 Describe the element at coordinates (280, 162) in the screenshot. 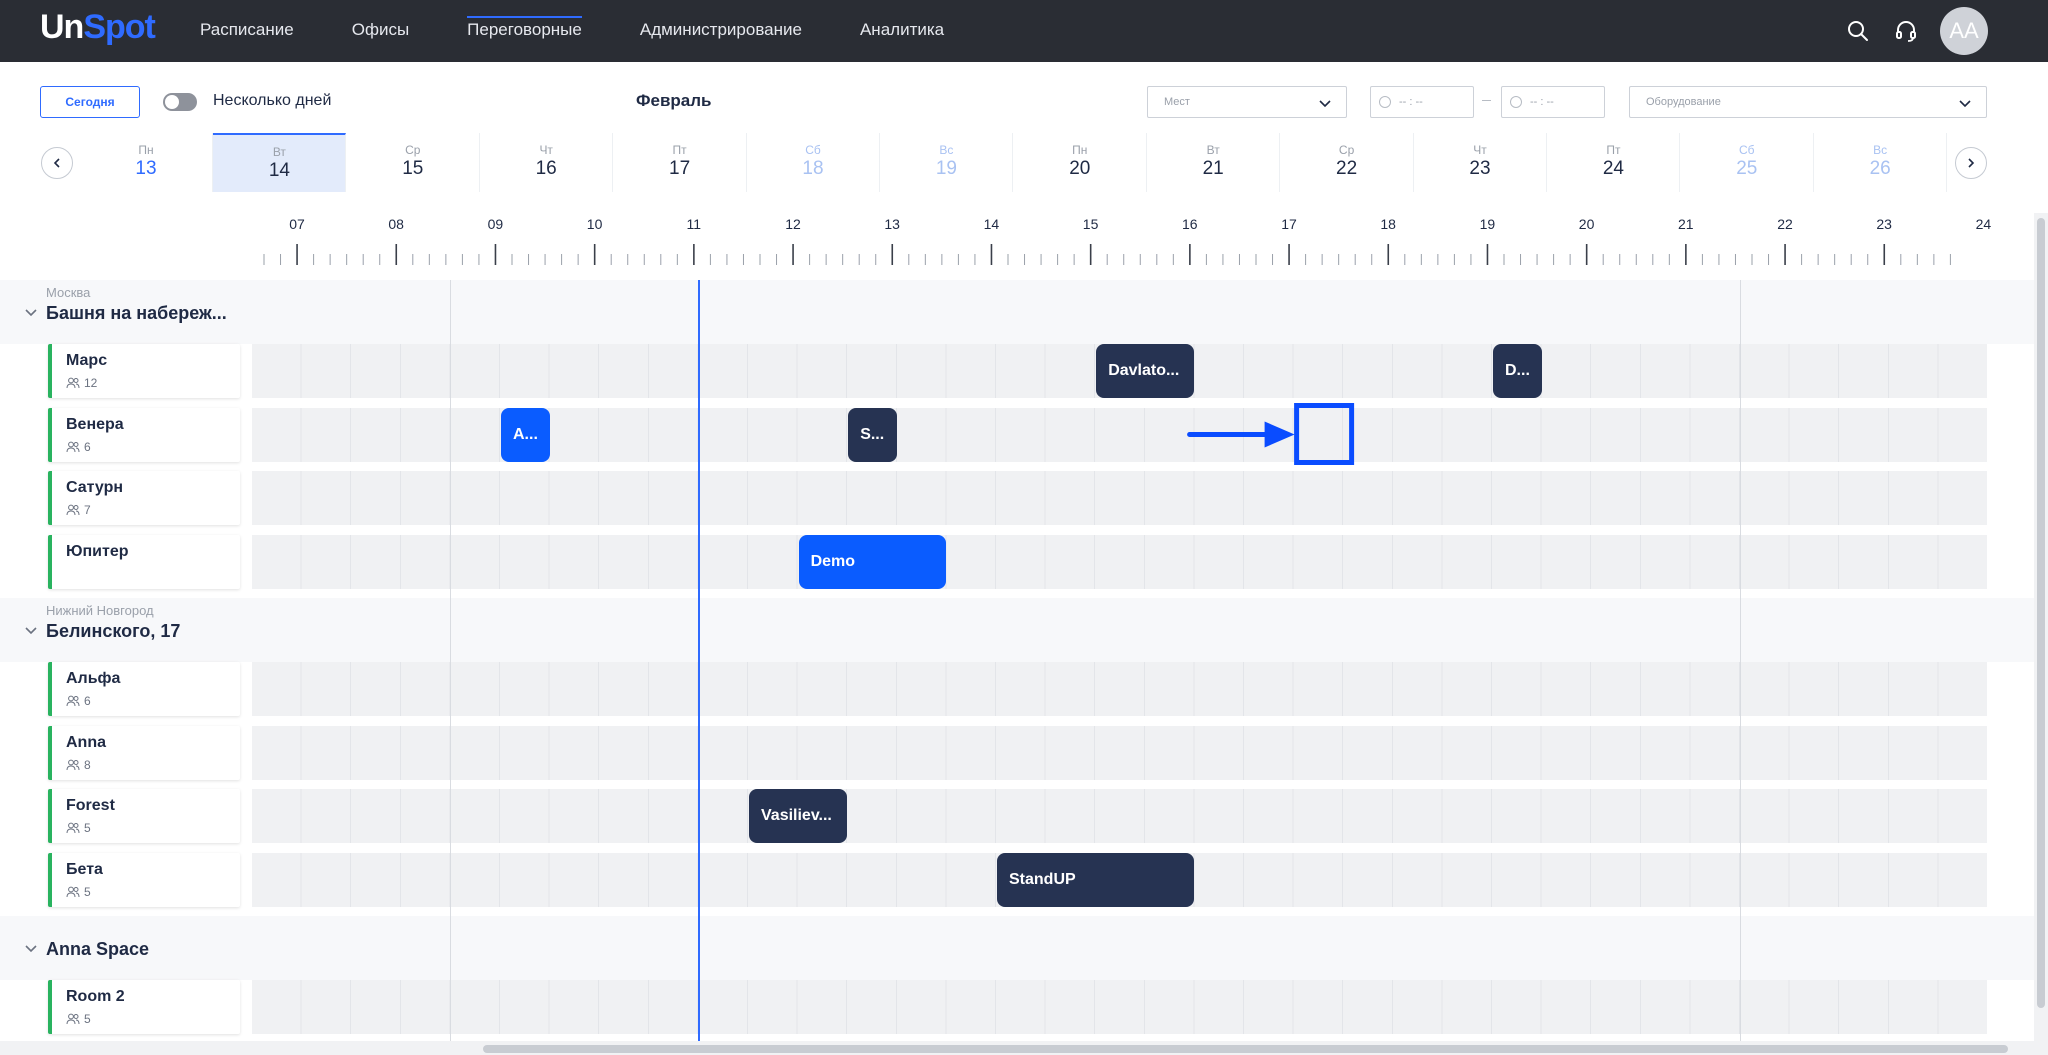

I see `day-14: Вт 14` at that location.